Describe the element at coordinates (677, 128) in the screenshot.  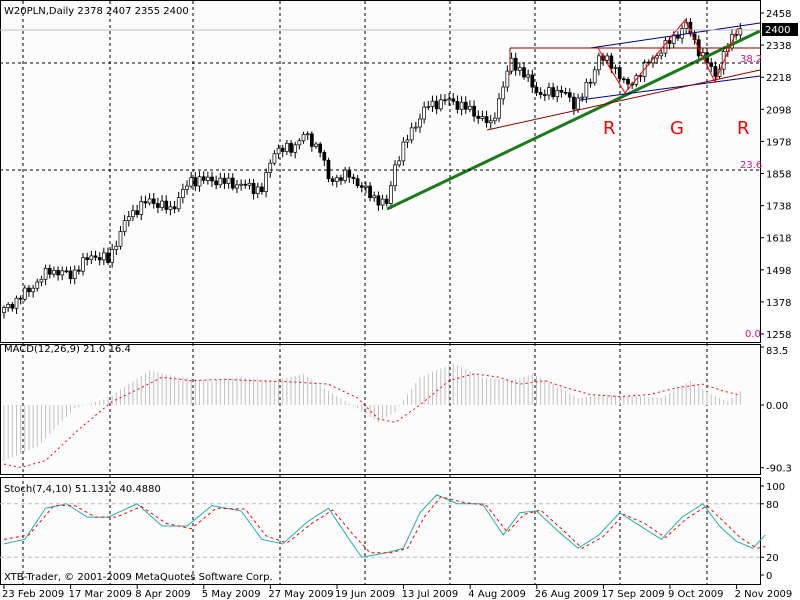
I see `label-g: G` at that location.